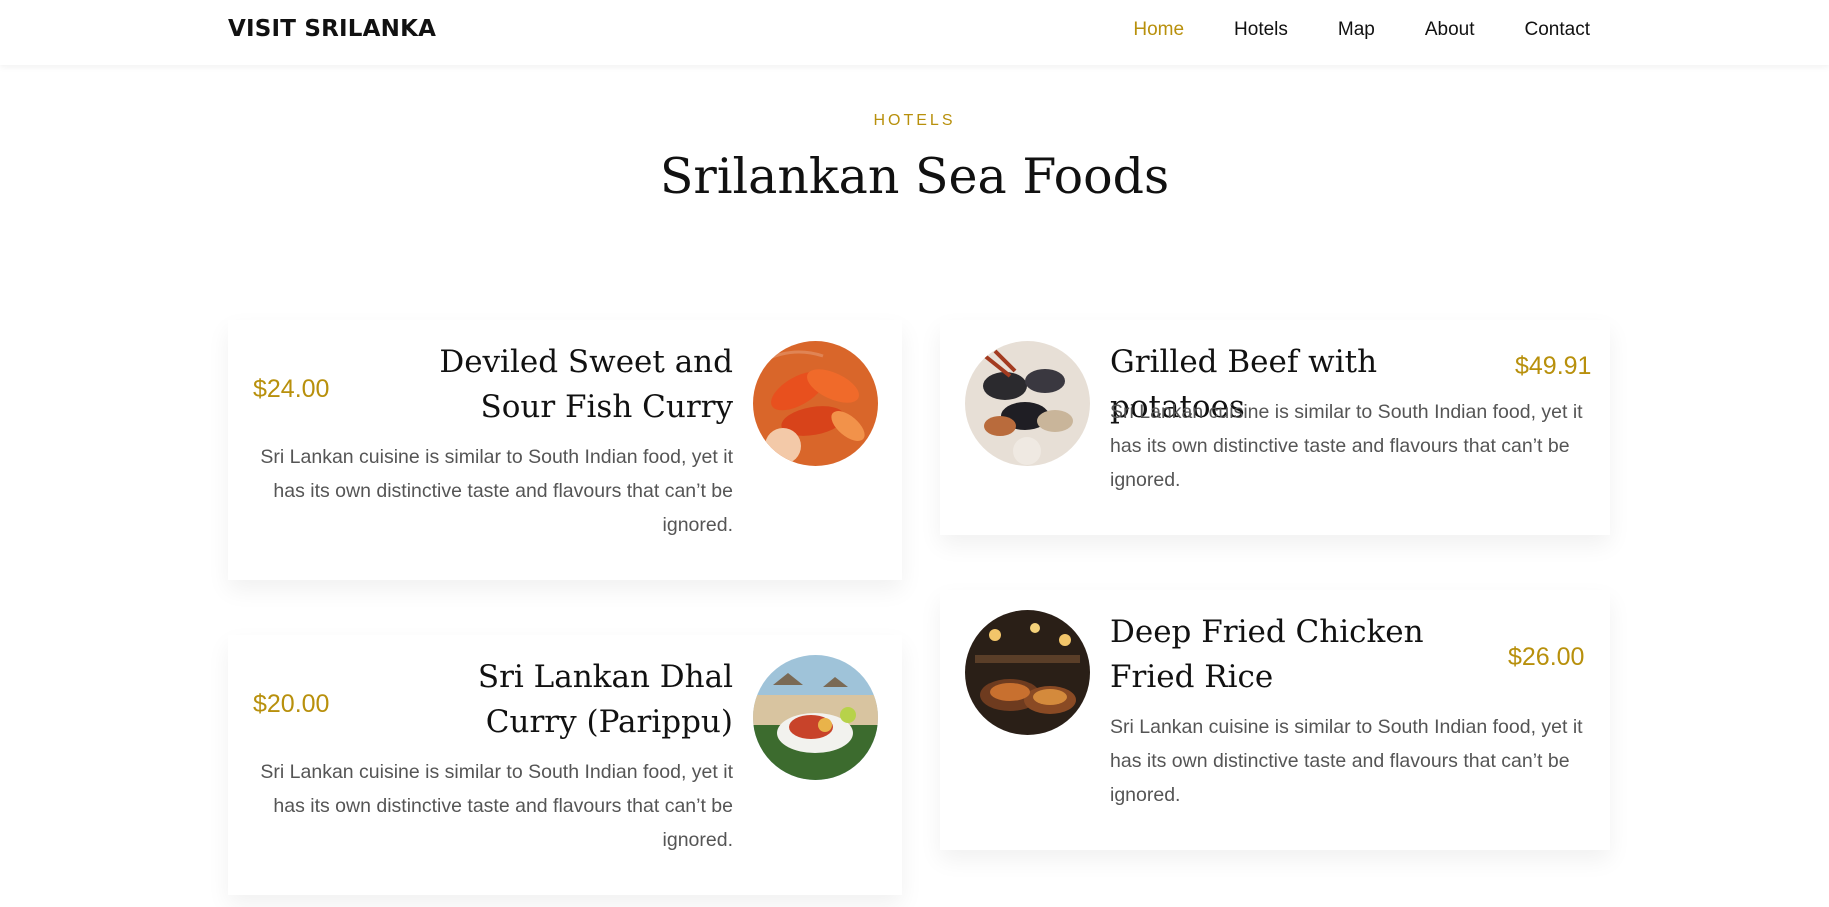 The image size is (1829, 907). I want to click on dish-photo-prawns, so click(815, 403).